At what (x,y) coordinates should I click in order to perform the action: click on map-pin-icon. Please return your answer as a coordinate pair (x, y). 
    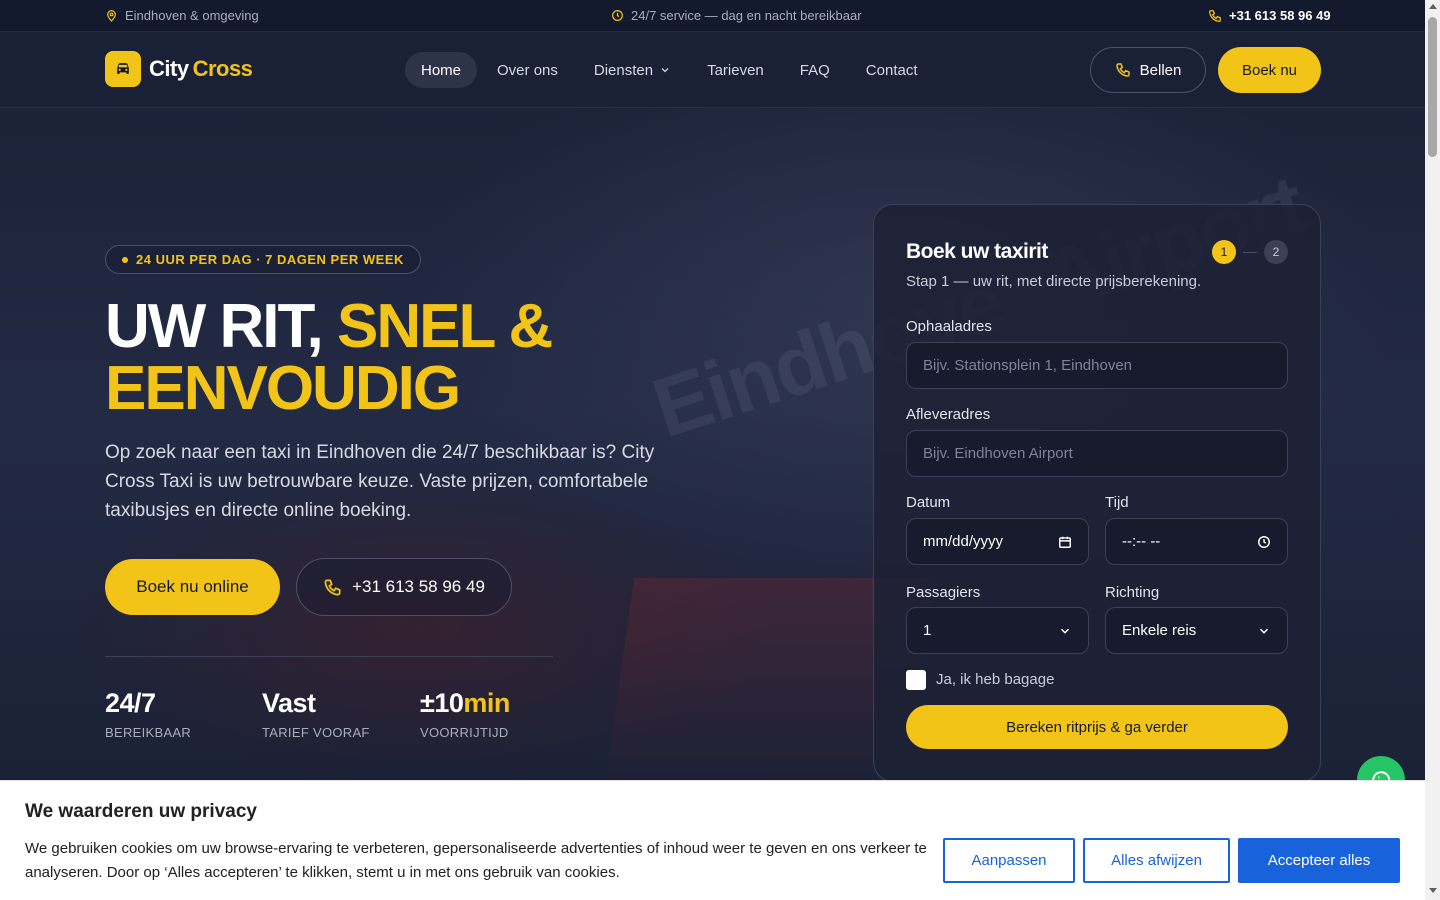
    Looking at the image, I should click on (111, 16).